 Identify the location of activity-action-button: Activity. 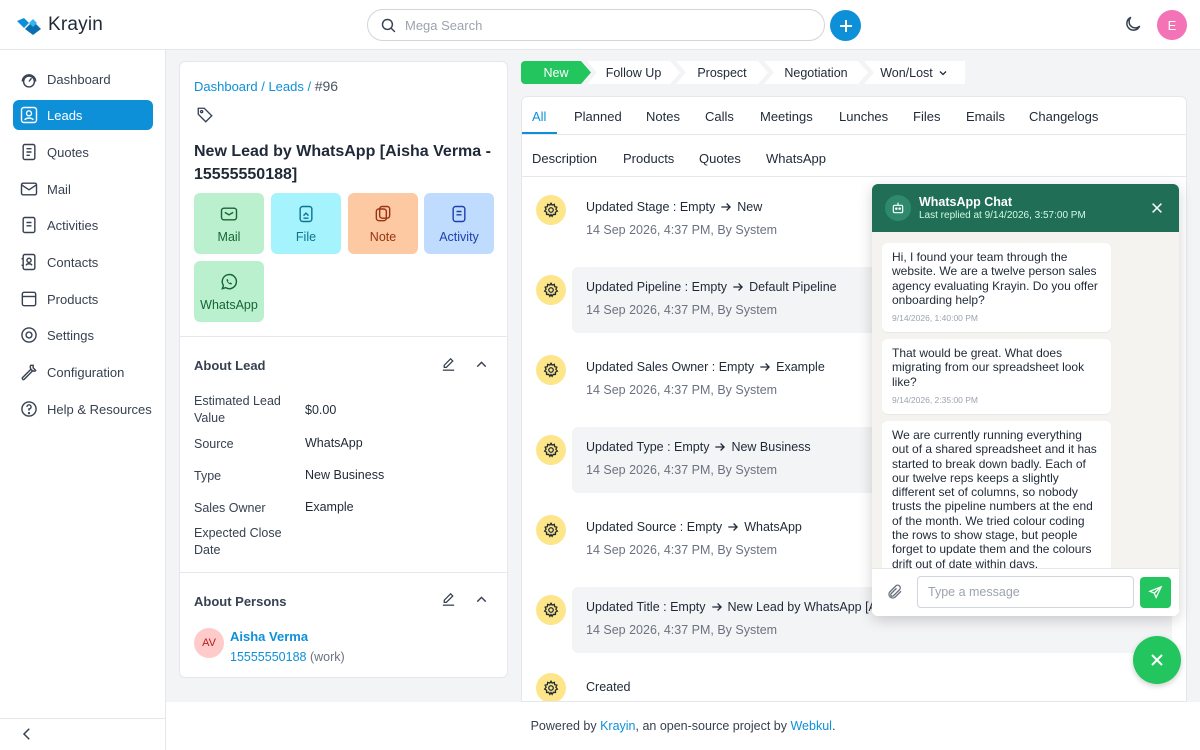
(459, 223).